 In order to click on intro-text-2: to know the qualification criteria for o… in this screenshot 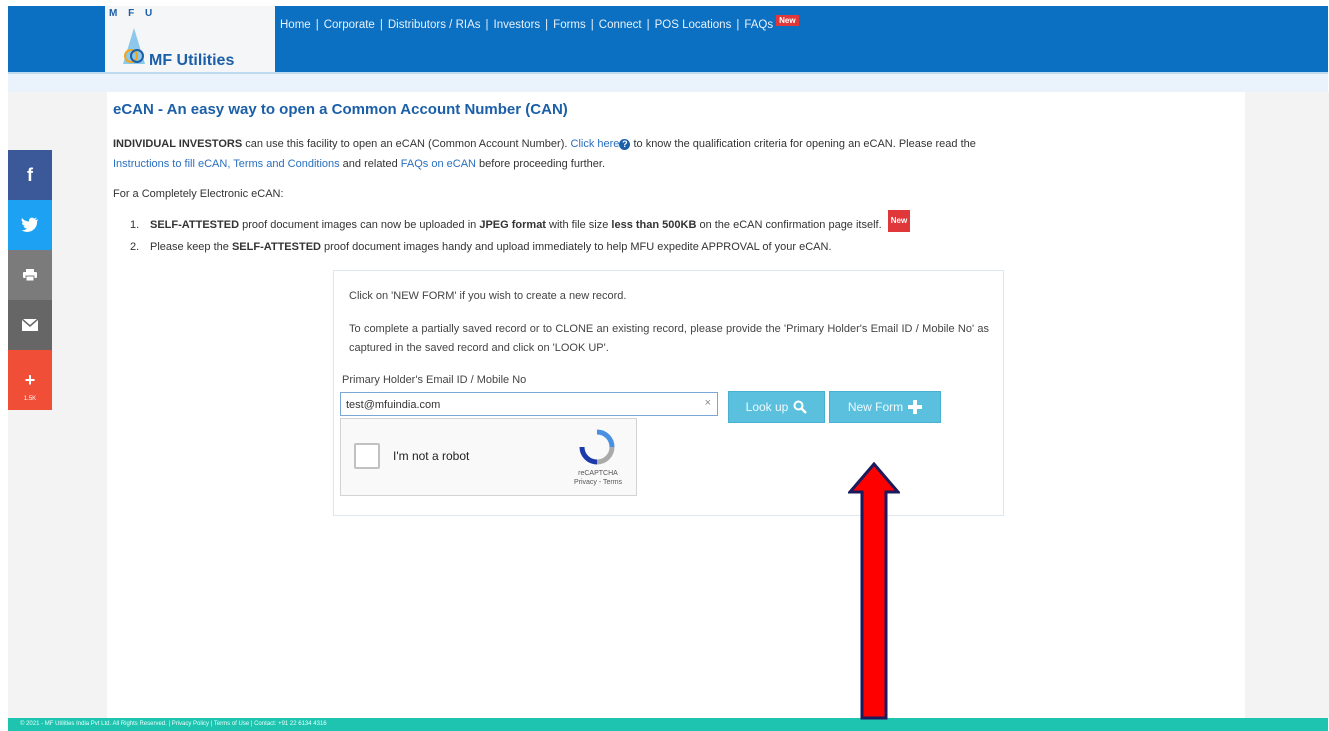, I will do `click(803, 144)`.